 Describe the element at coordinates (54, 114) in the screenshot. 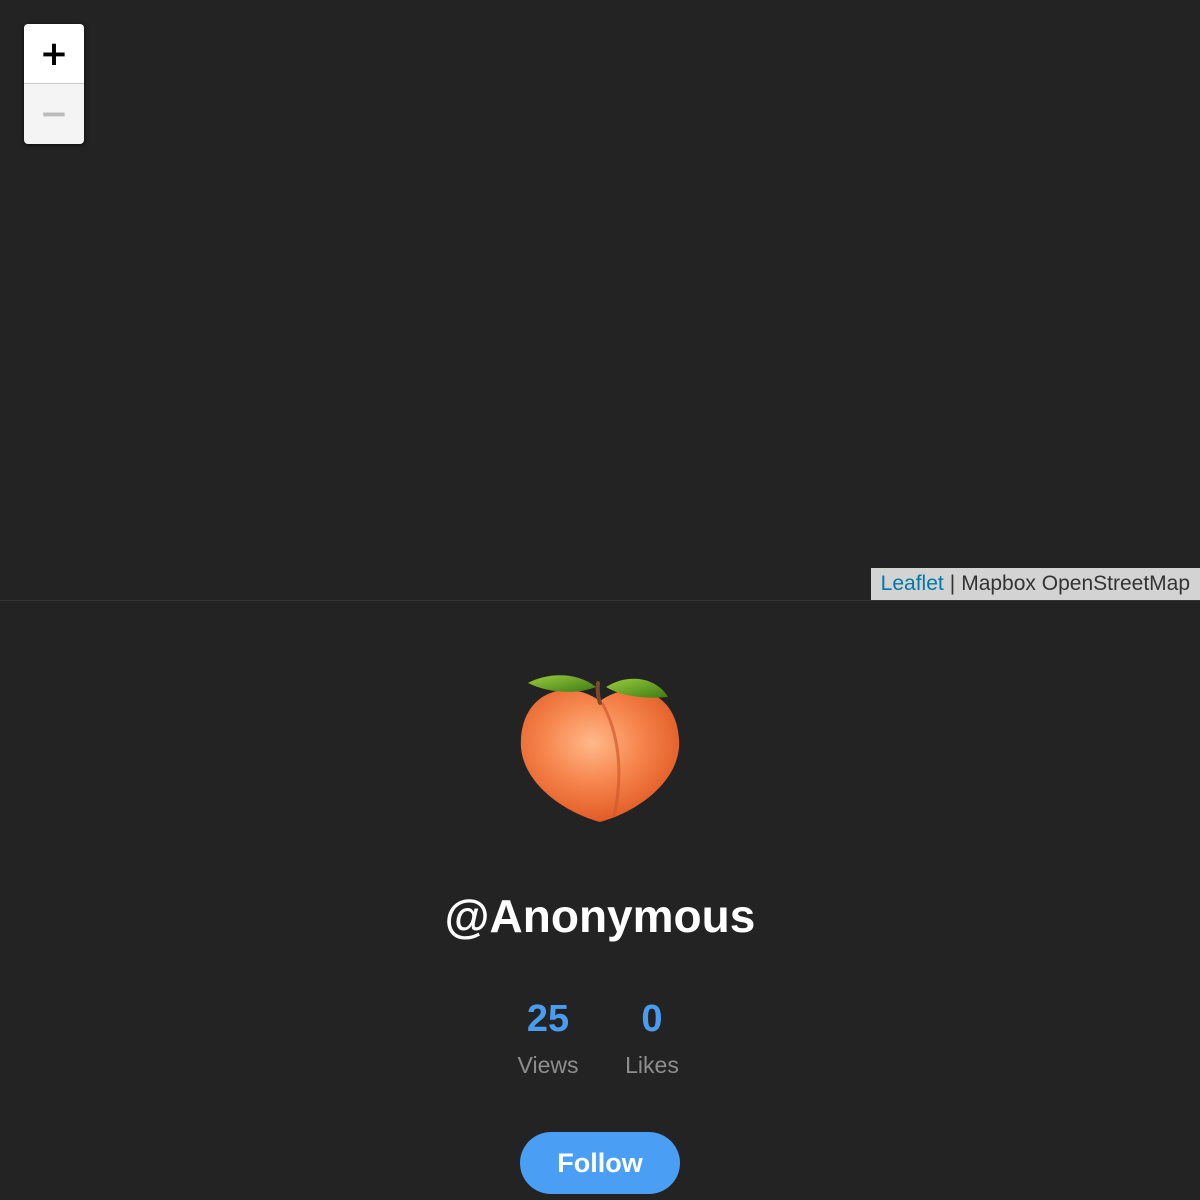

I see `zoom-out-button: −` at that location.